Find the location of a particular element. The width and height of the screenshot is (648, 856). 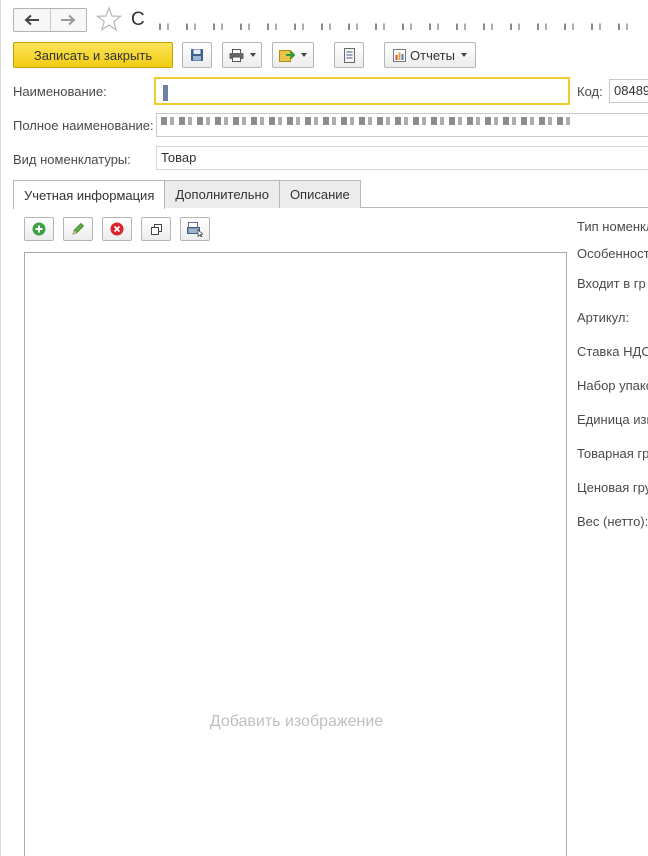

delete-circle-icon is located at coordinates (117, 229).